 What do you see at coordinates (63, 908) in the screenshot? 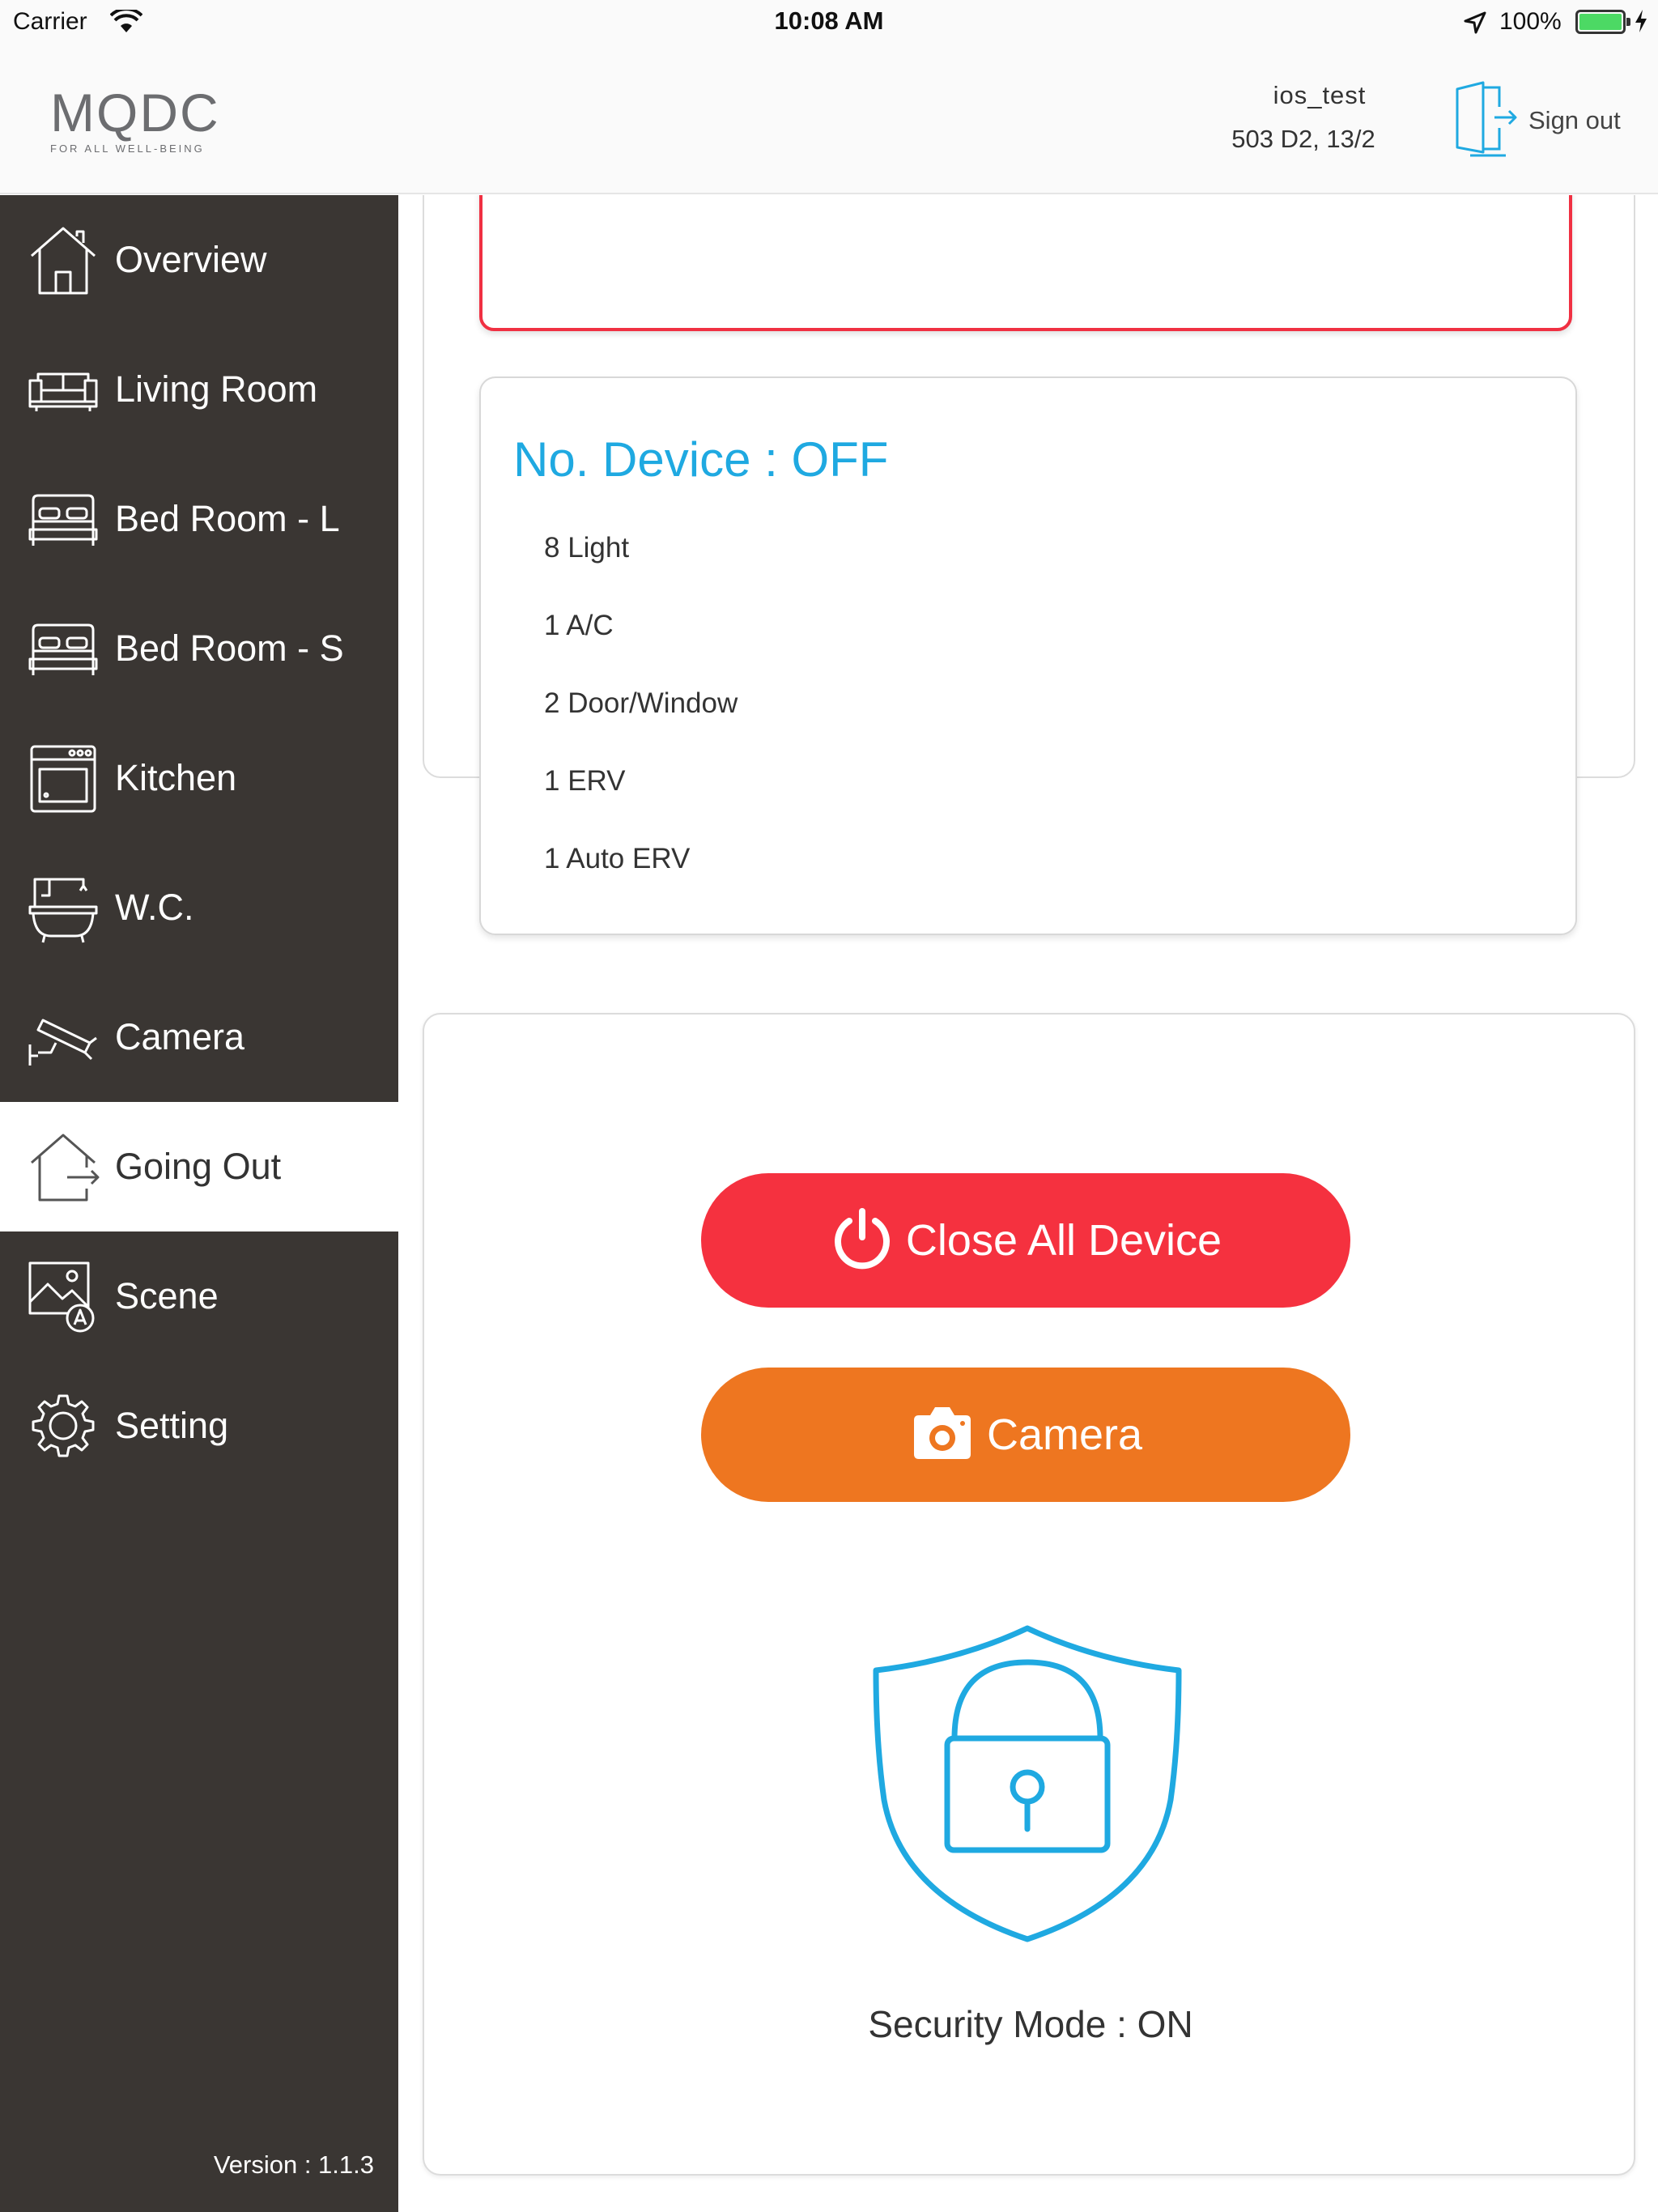
I see `bathtub-icon` at bounding box center [63, 908].